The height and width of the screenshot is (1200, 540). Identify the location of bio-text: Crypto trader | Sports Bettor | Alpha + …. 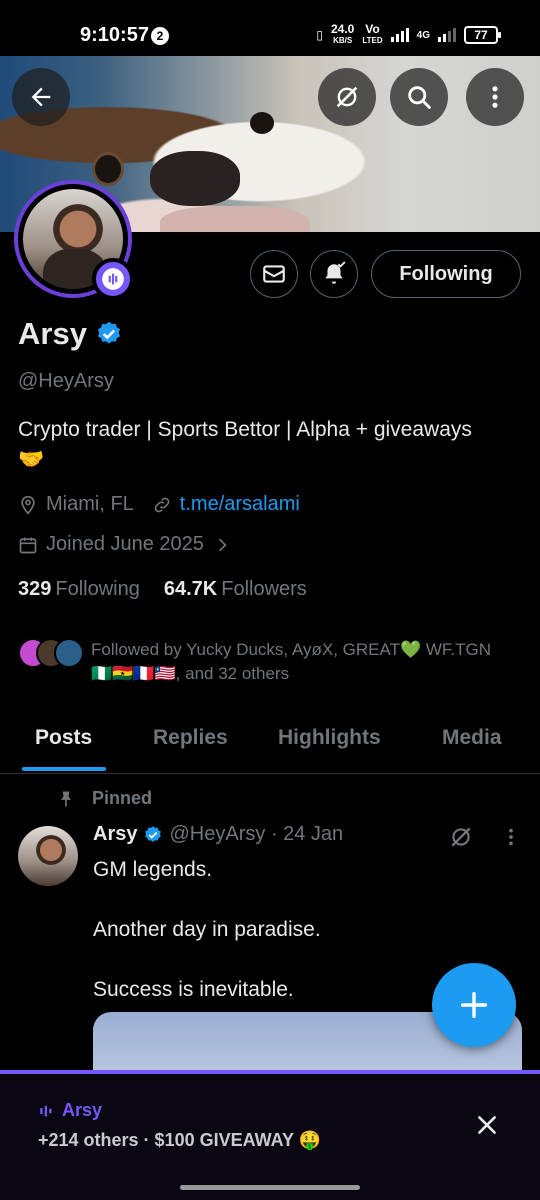
(245, 429).